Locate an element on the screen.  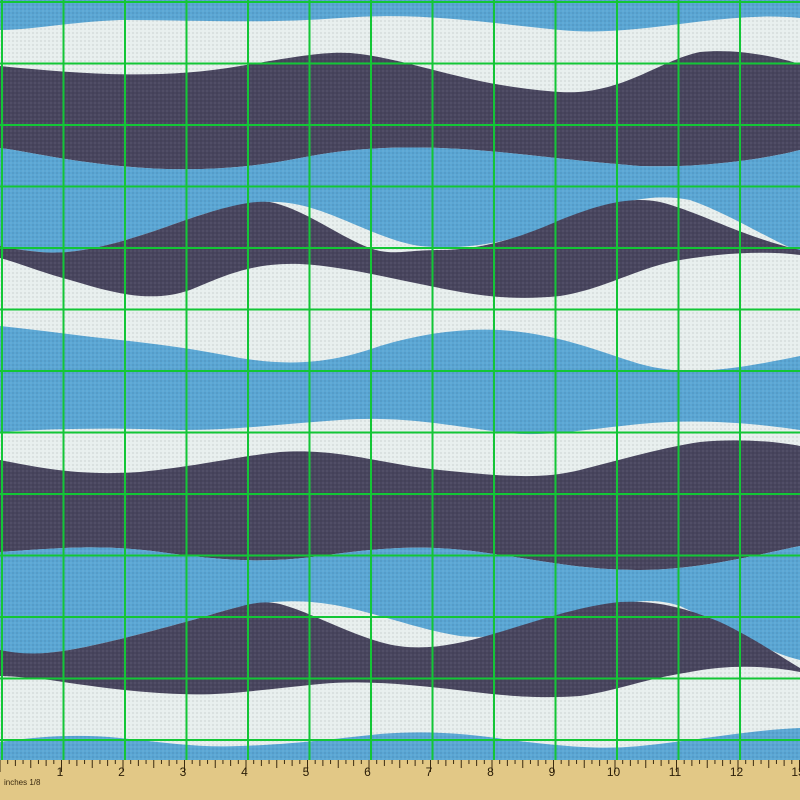
ruler-number: 9 is located at coordinates (552, 772).